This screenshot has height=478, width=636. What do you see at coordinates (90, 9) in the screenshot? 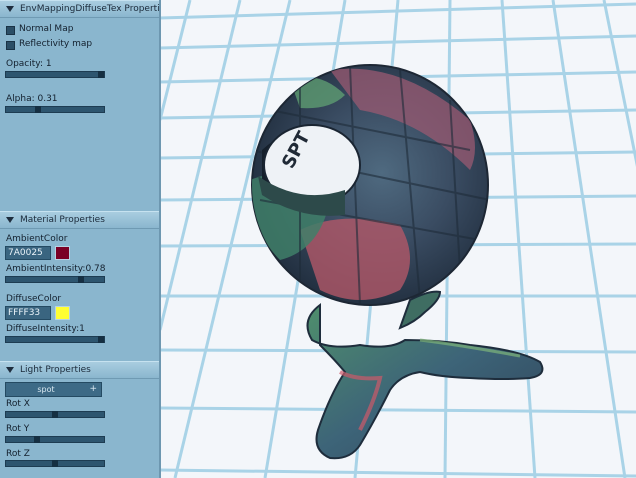
I see `panel-title: EnvMappingDiffuseTex Propertie` at bounding box center [90, 9].